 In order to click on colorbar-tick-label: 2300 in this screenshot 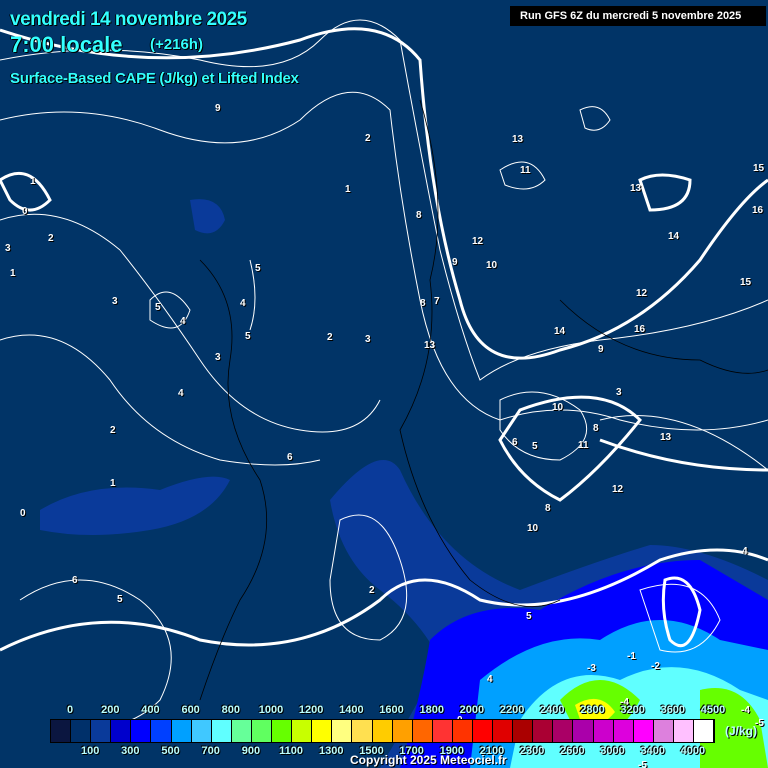, I will do `click(532, 751)`.